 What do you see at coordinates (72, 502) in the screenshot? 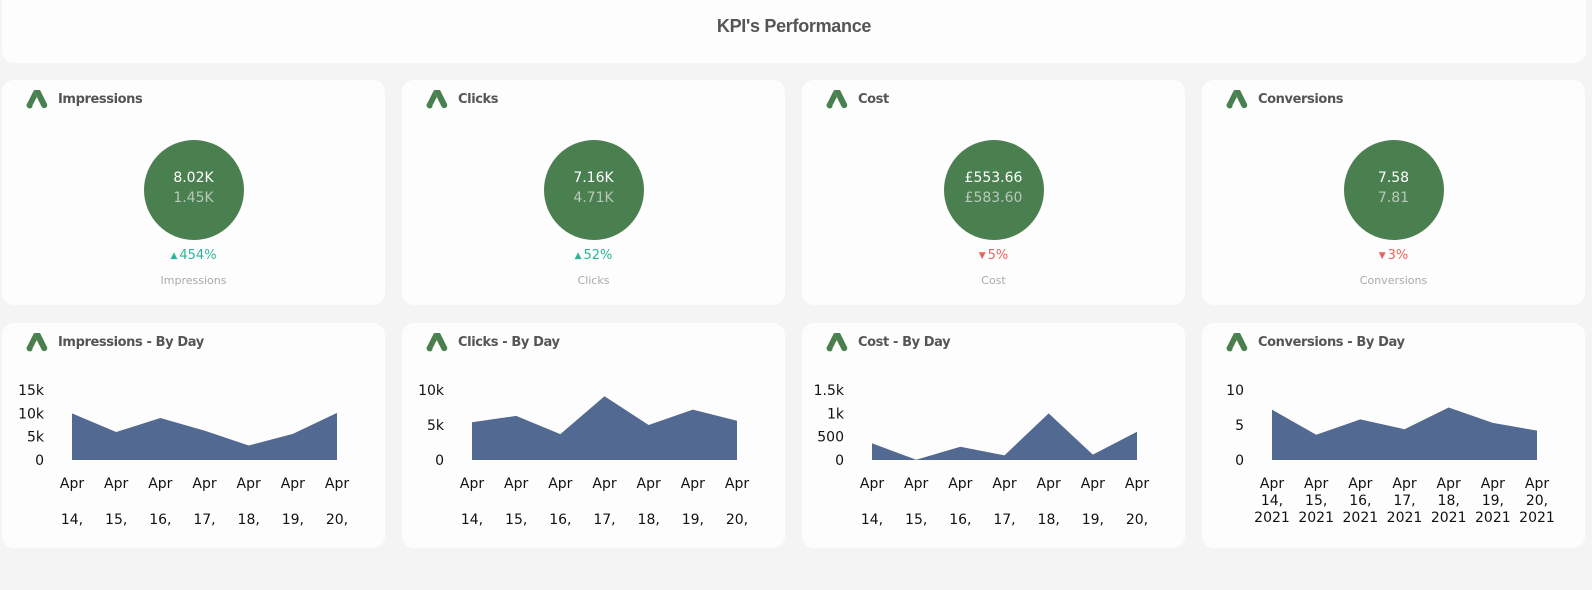
I see `x-tick-label: Apr 14,` at bounding box center [72, 502].